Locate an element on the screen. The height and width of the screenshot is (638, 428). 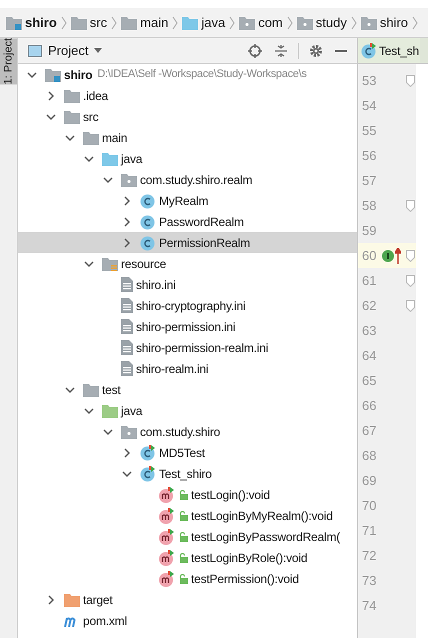
collapse-all-icon is located at coordinates (281, 51).